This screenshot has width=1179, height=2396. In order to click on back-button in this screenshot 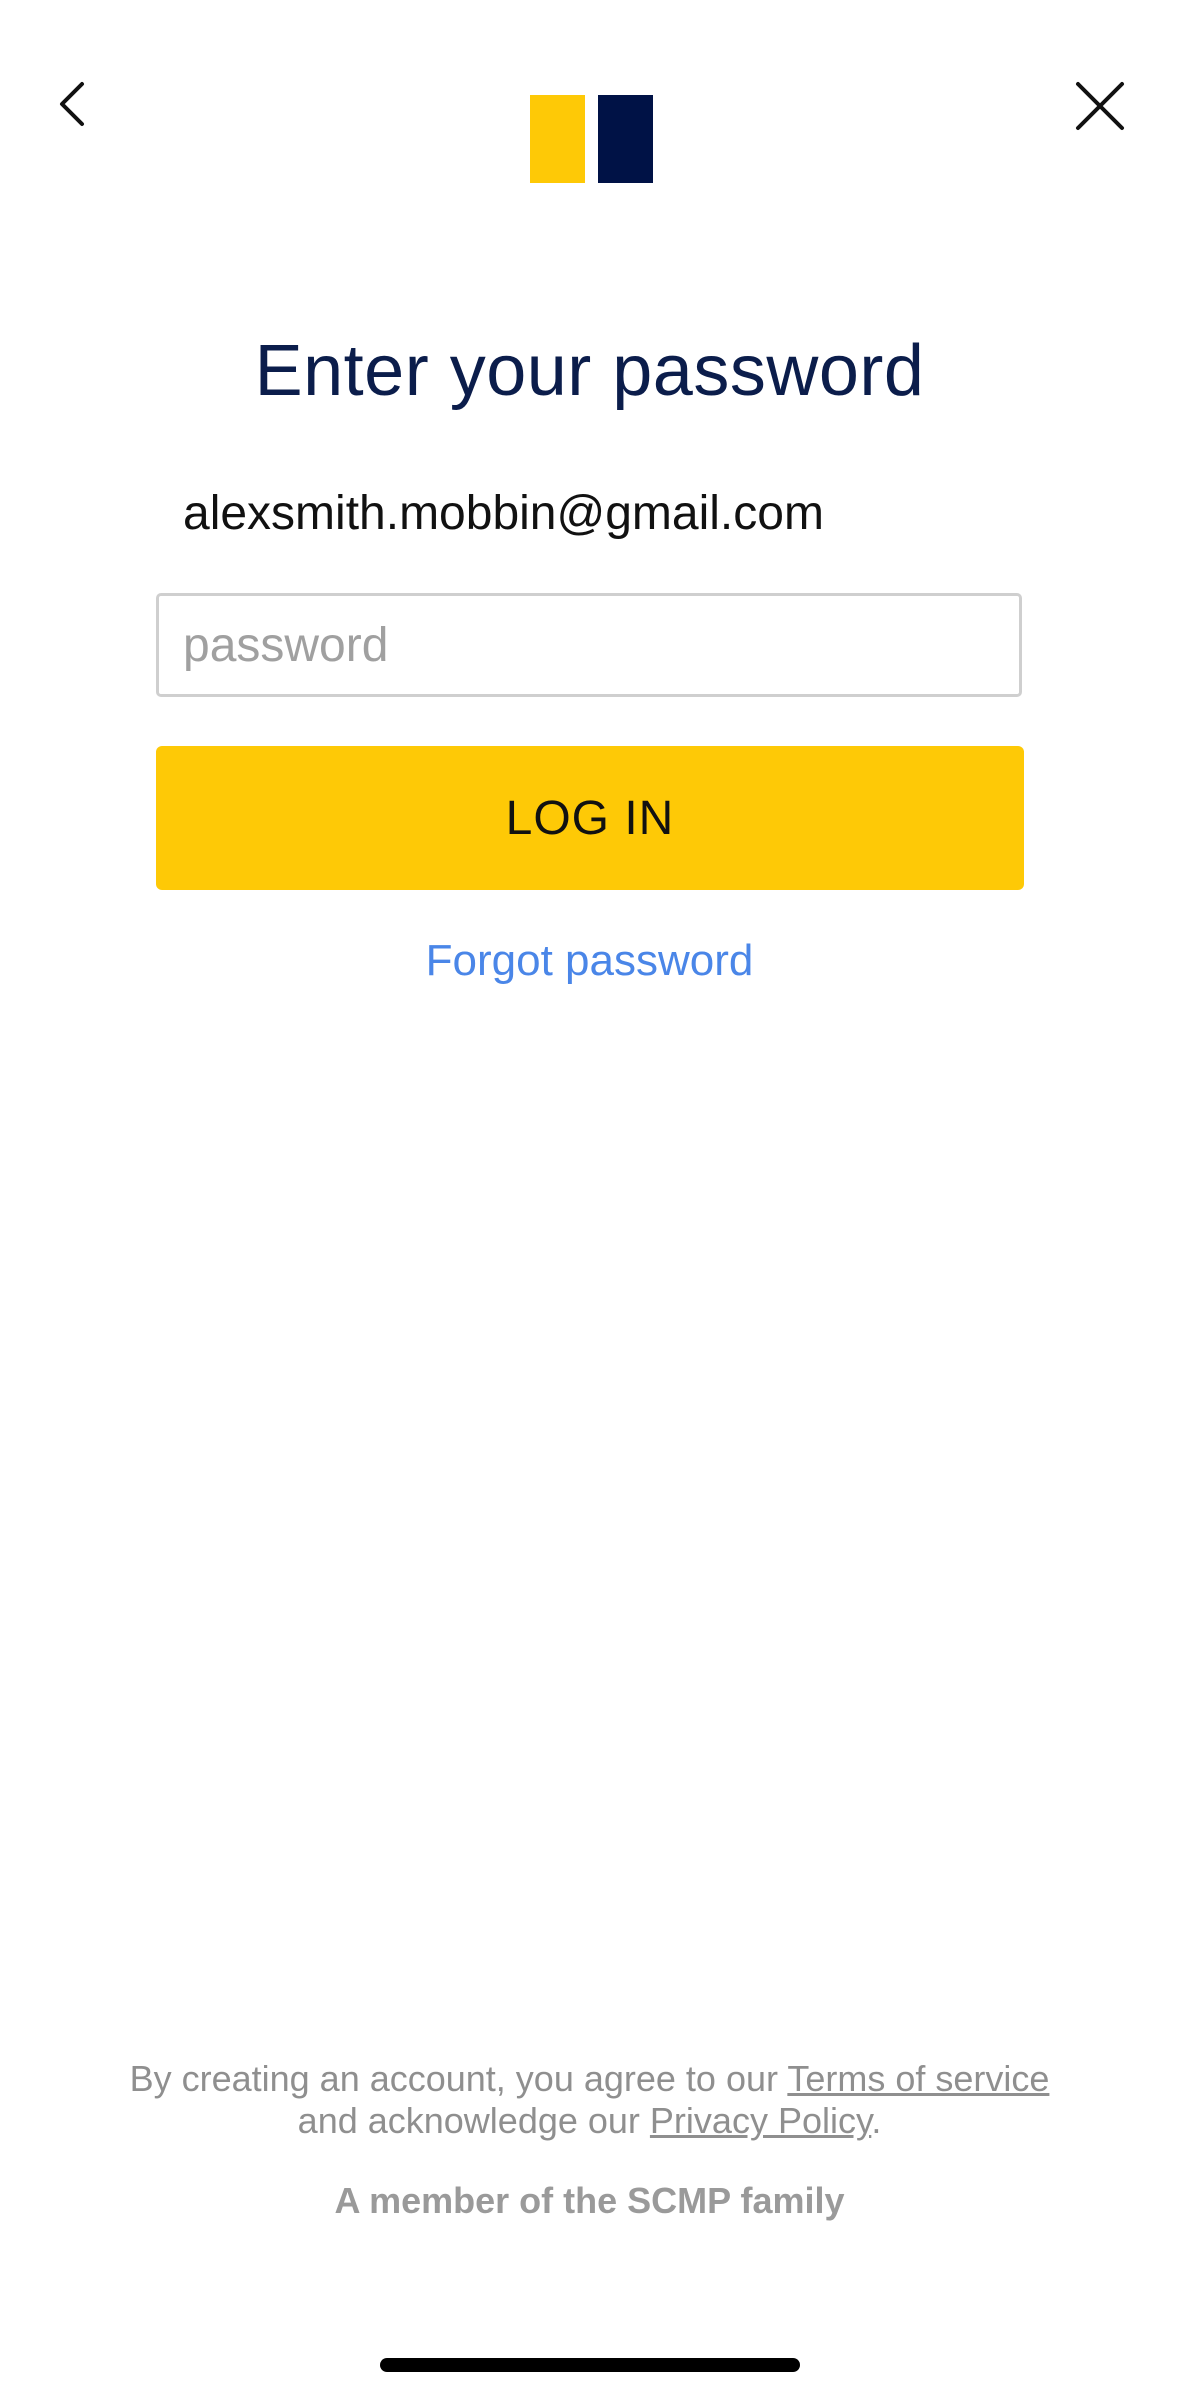, I will do `click(74, 102)`.